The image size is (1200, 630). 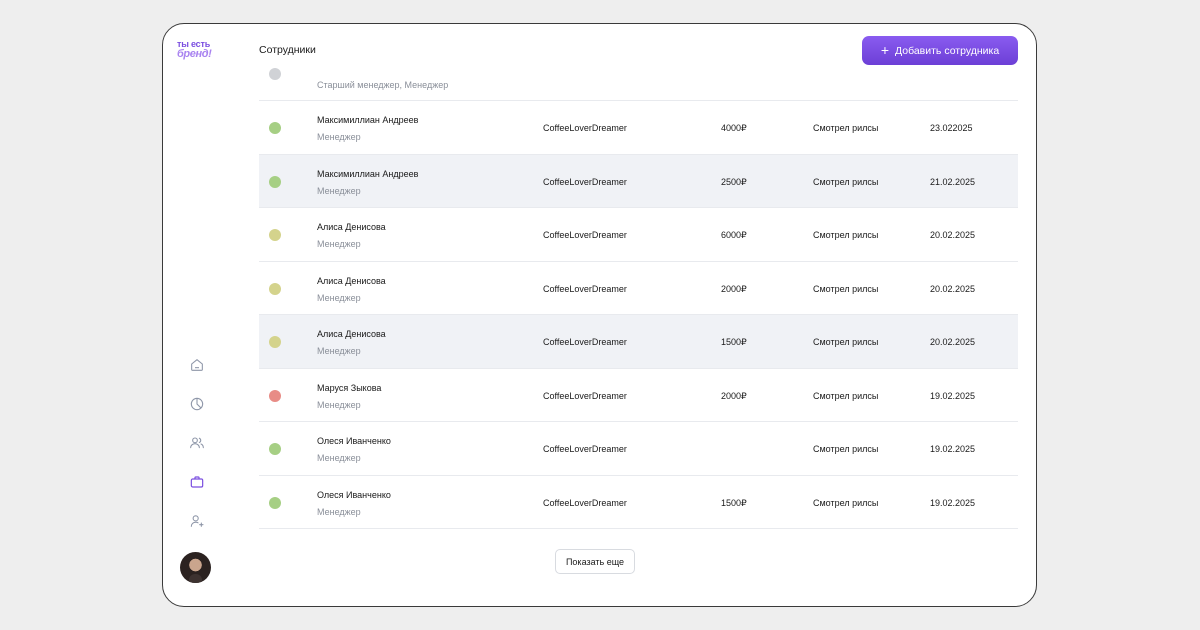 I want to click on nav-item-analytics, so click(x=197, y=404).